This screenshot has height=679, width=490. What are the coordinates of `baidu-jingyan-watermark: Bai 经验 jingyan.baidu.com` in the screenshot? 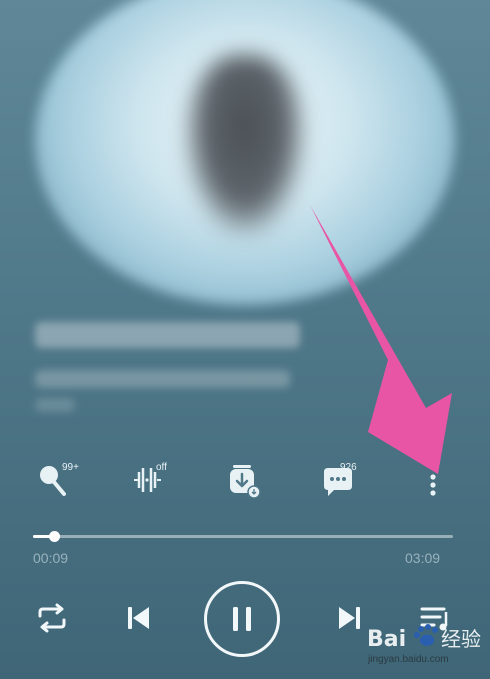 It's located at (422, 647).